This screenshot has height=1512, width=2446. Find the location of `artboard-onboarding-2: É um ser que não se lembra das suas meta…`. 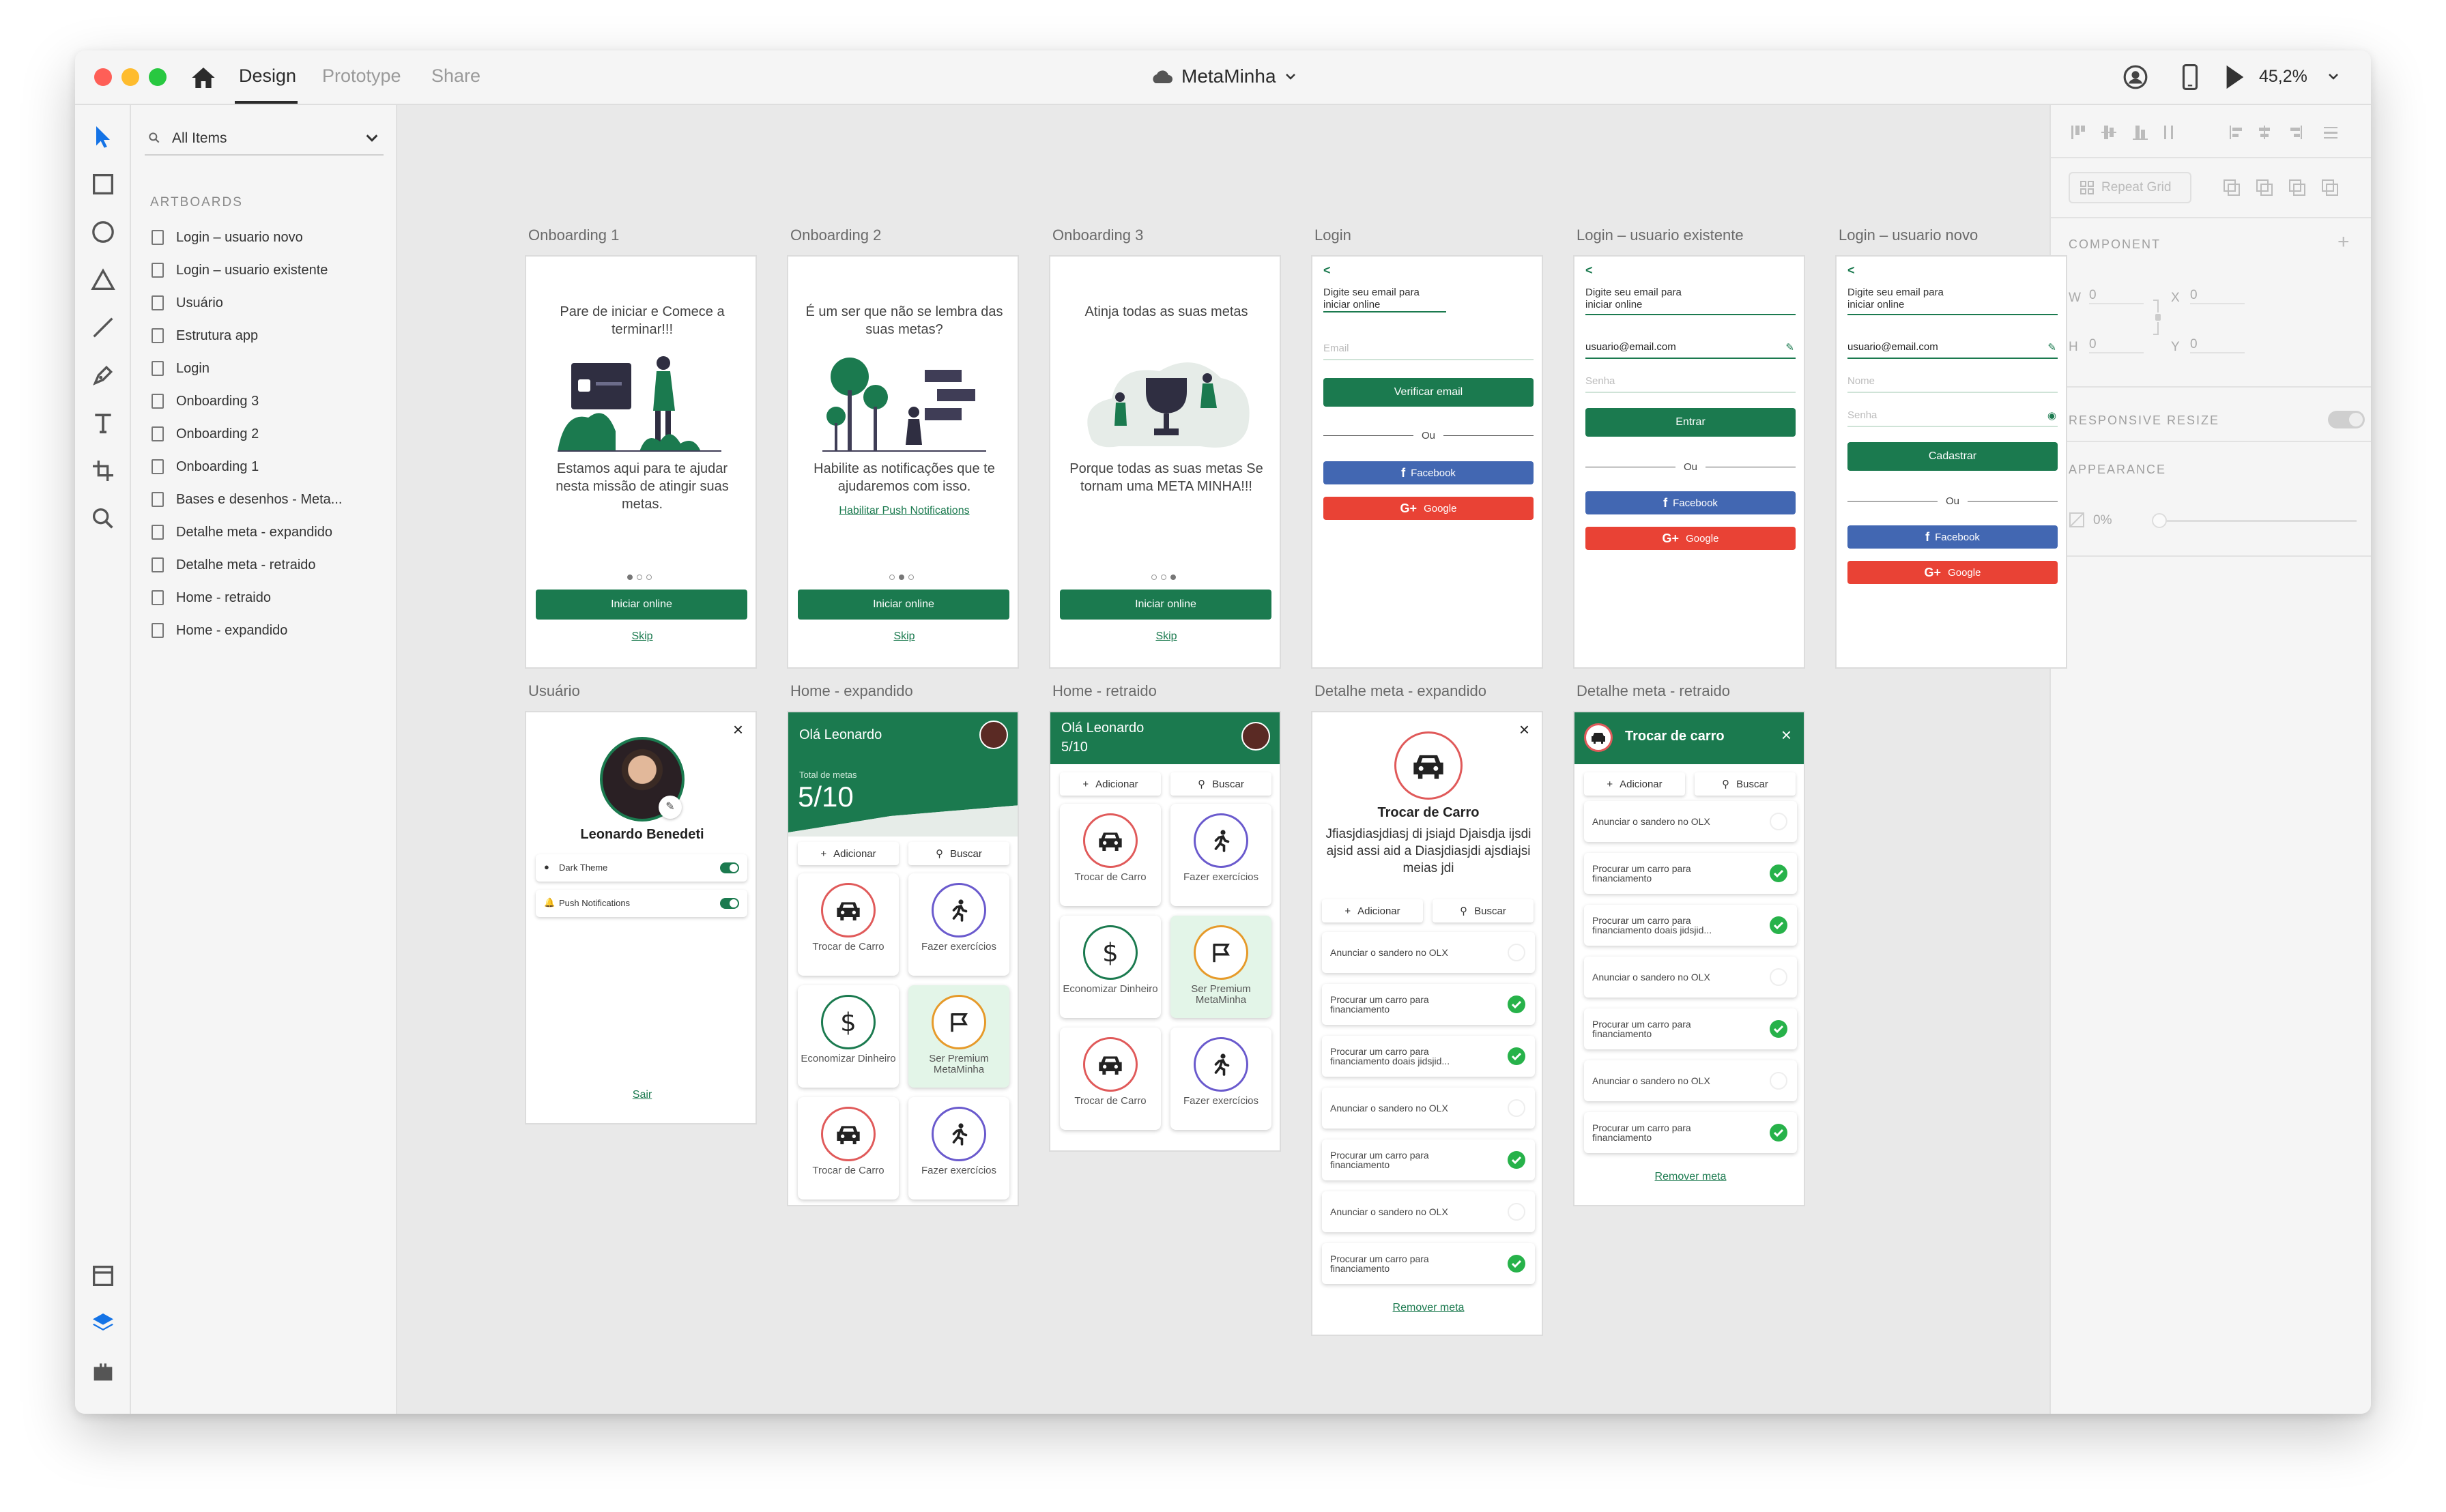

artboard-onboarding-2: É um ser que não se lembra das suas meta… is located at coordinates (903, 462).